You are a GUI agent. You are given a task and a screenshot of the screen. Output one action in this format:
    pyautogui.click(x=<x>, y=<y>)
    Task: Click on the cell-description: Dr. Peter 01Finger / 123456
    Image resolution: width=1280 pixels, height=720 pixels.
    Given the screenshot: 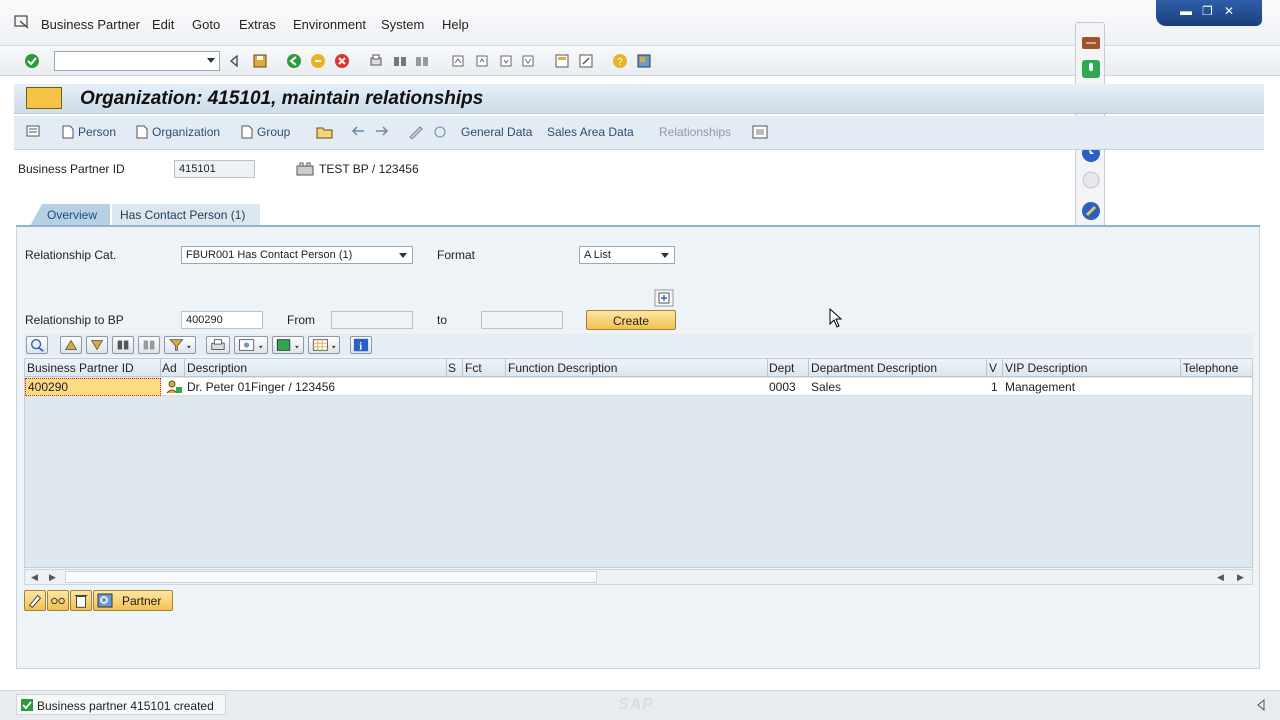 What is the action you would take?
    pyautogui.click(x=261, y=387)
    